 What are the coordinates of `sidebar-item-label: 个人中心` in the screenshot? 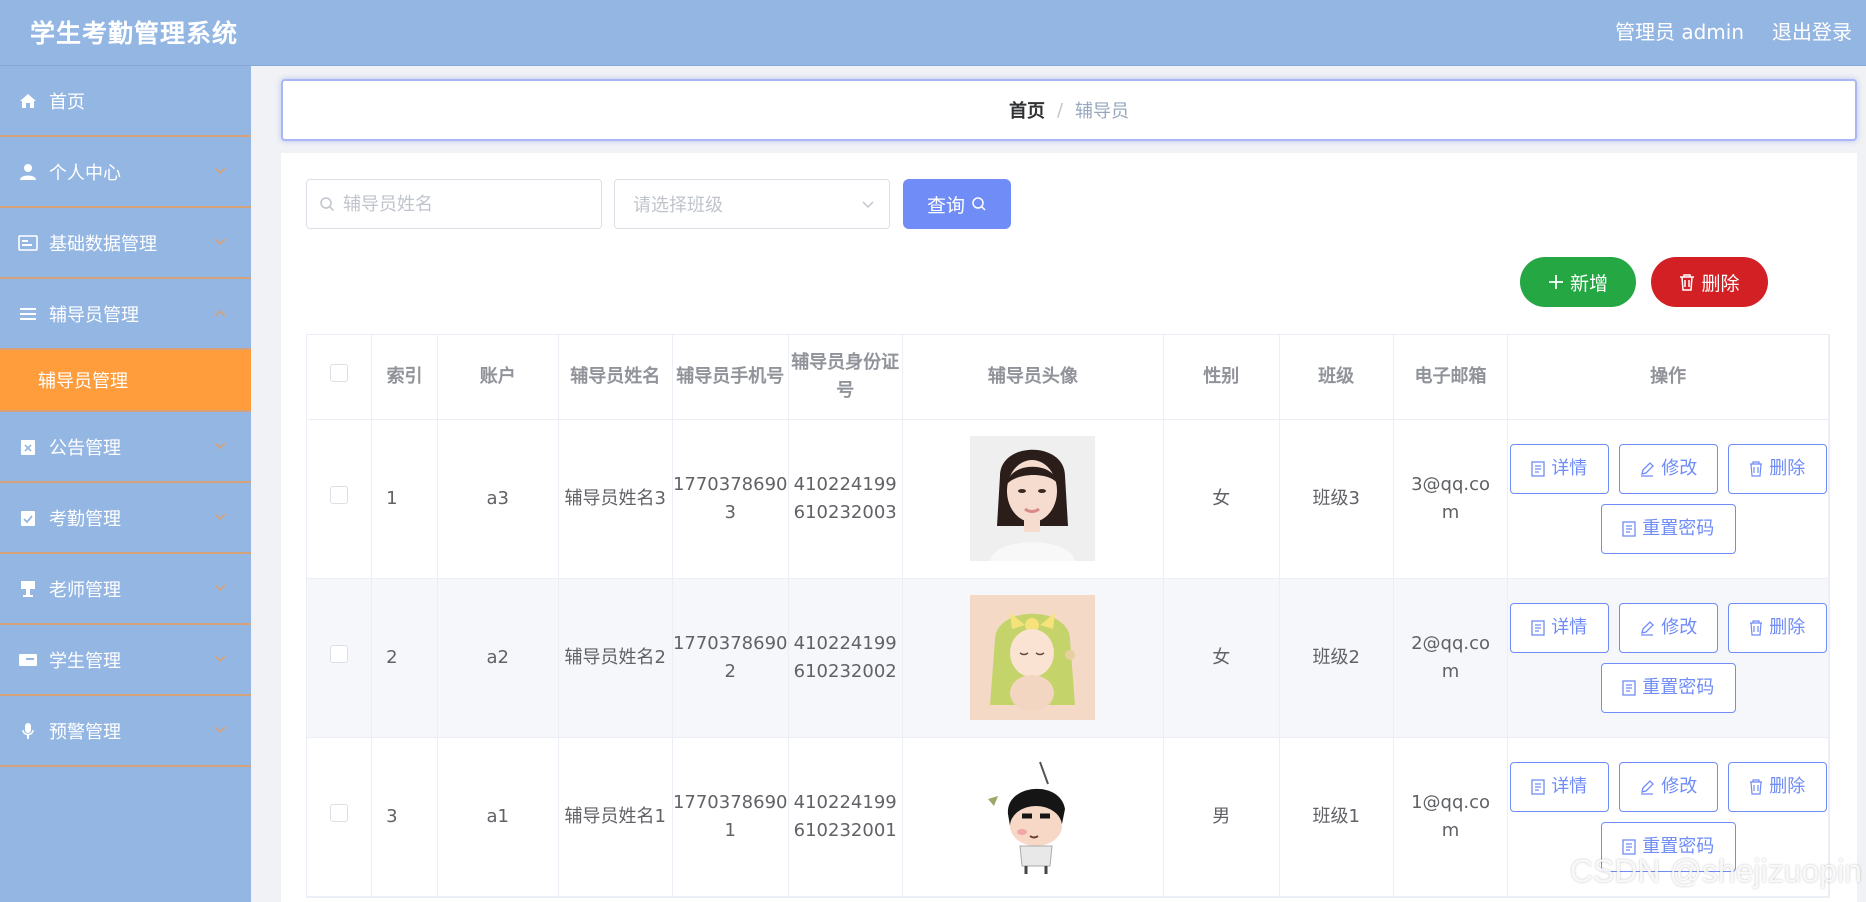 It's located at (85, 173).